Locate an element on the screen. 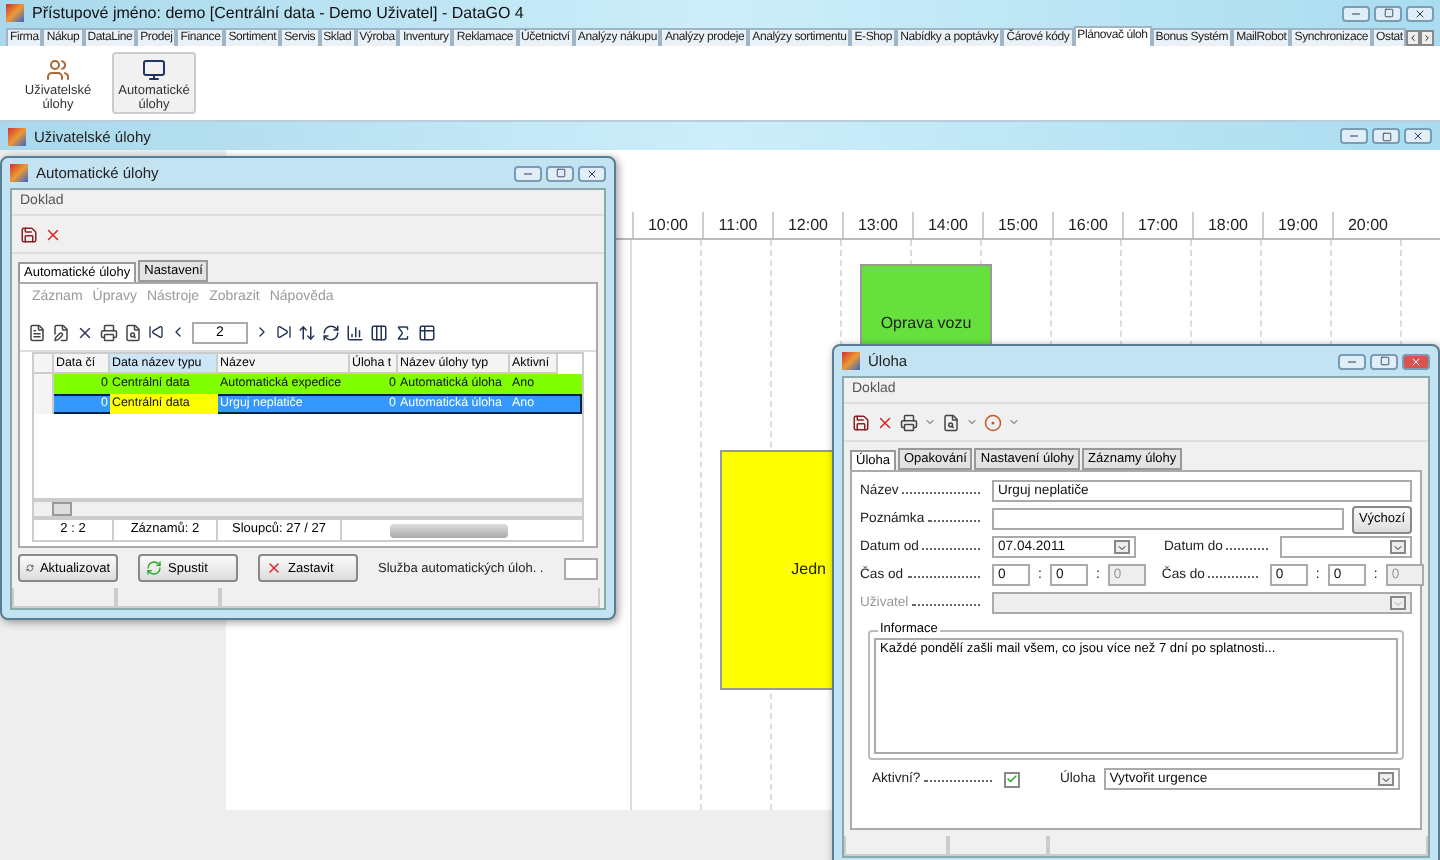 This screenshot has width=1440, height=860. check-icon is located at coordinates (1012, 779).